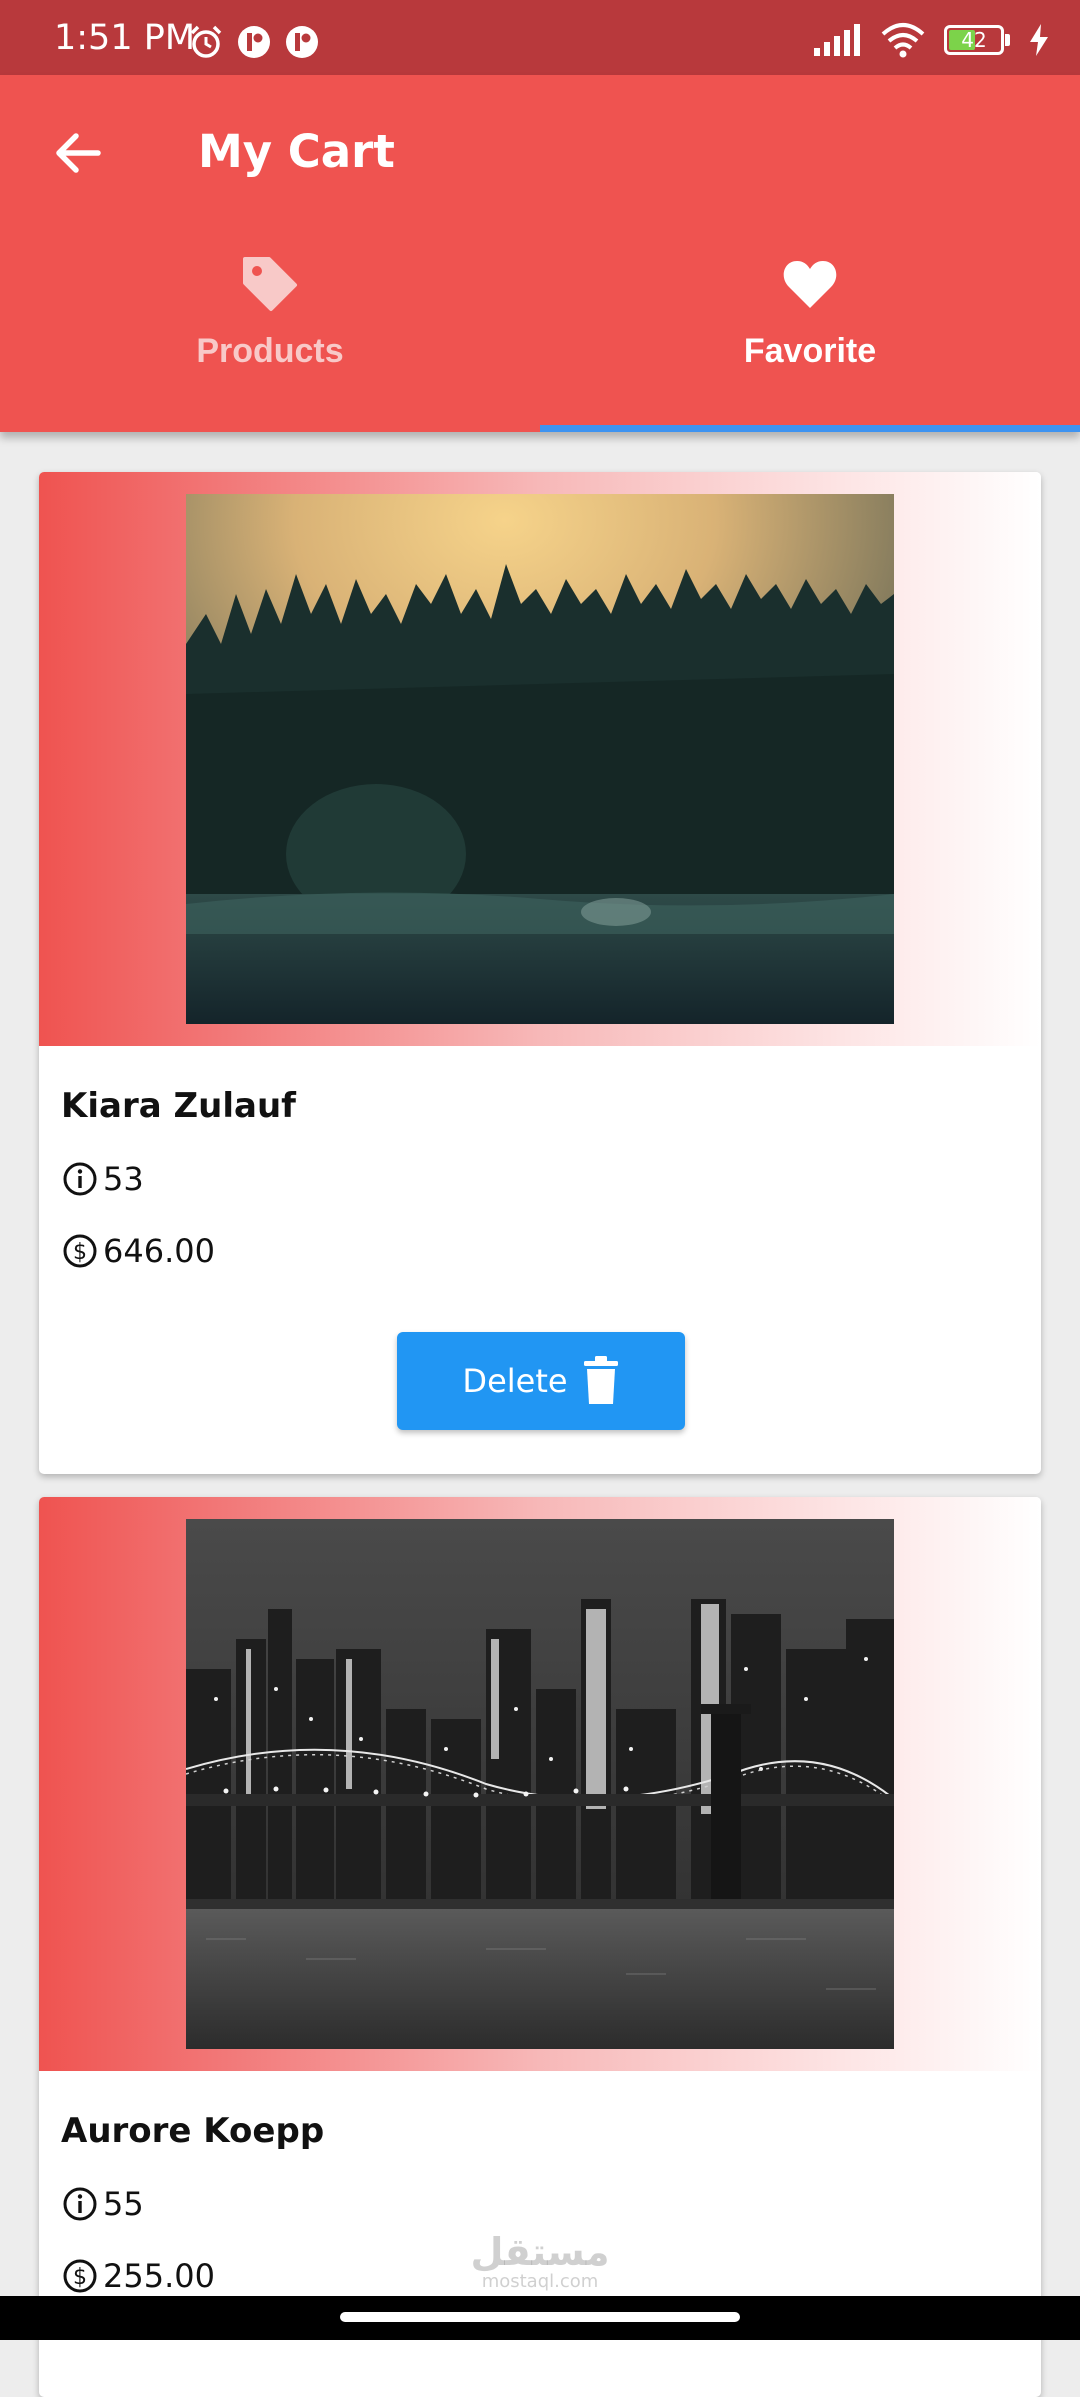 The height and width of the screenshot is (2397, 1080). Describe the element at coordinates (810, 351) in the screenshot. I see `tab-label-favorite: Favorite` at that location.